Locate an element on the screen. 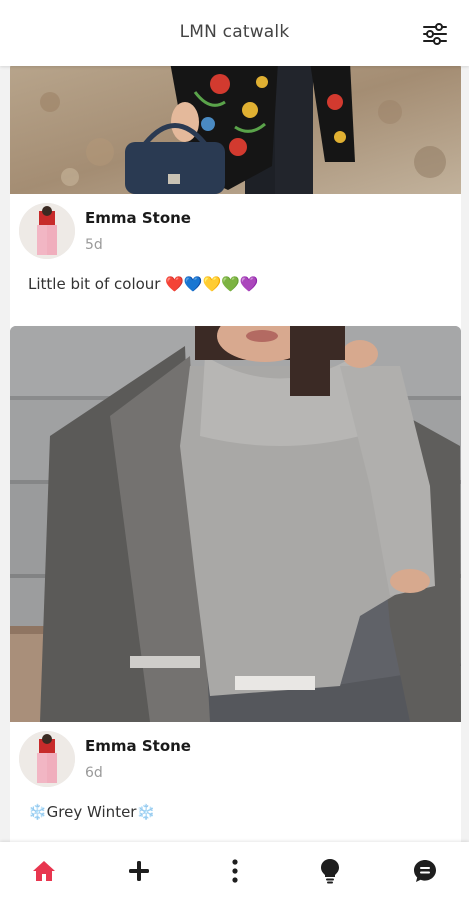  post-timestamp: 6d is located at coordinates (94, 773).